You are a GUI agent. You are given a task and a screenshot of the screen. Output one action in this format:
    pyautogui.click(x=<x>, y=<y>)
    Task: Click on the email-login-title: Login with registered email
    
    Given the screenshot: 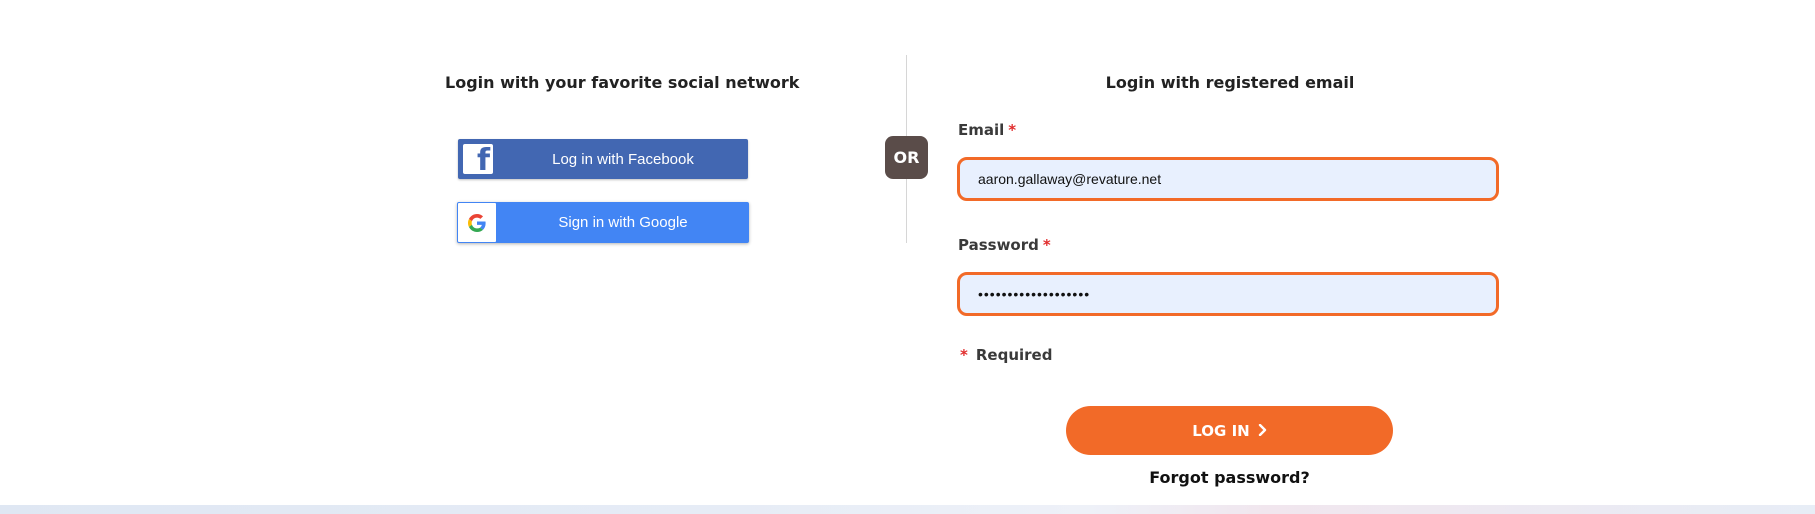 What is the action you would take?
    pyautogui.click(x=1230, y=82)
    